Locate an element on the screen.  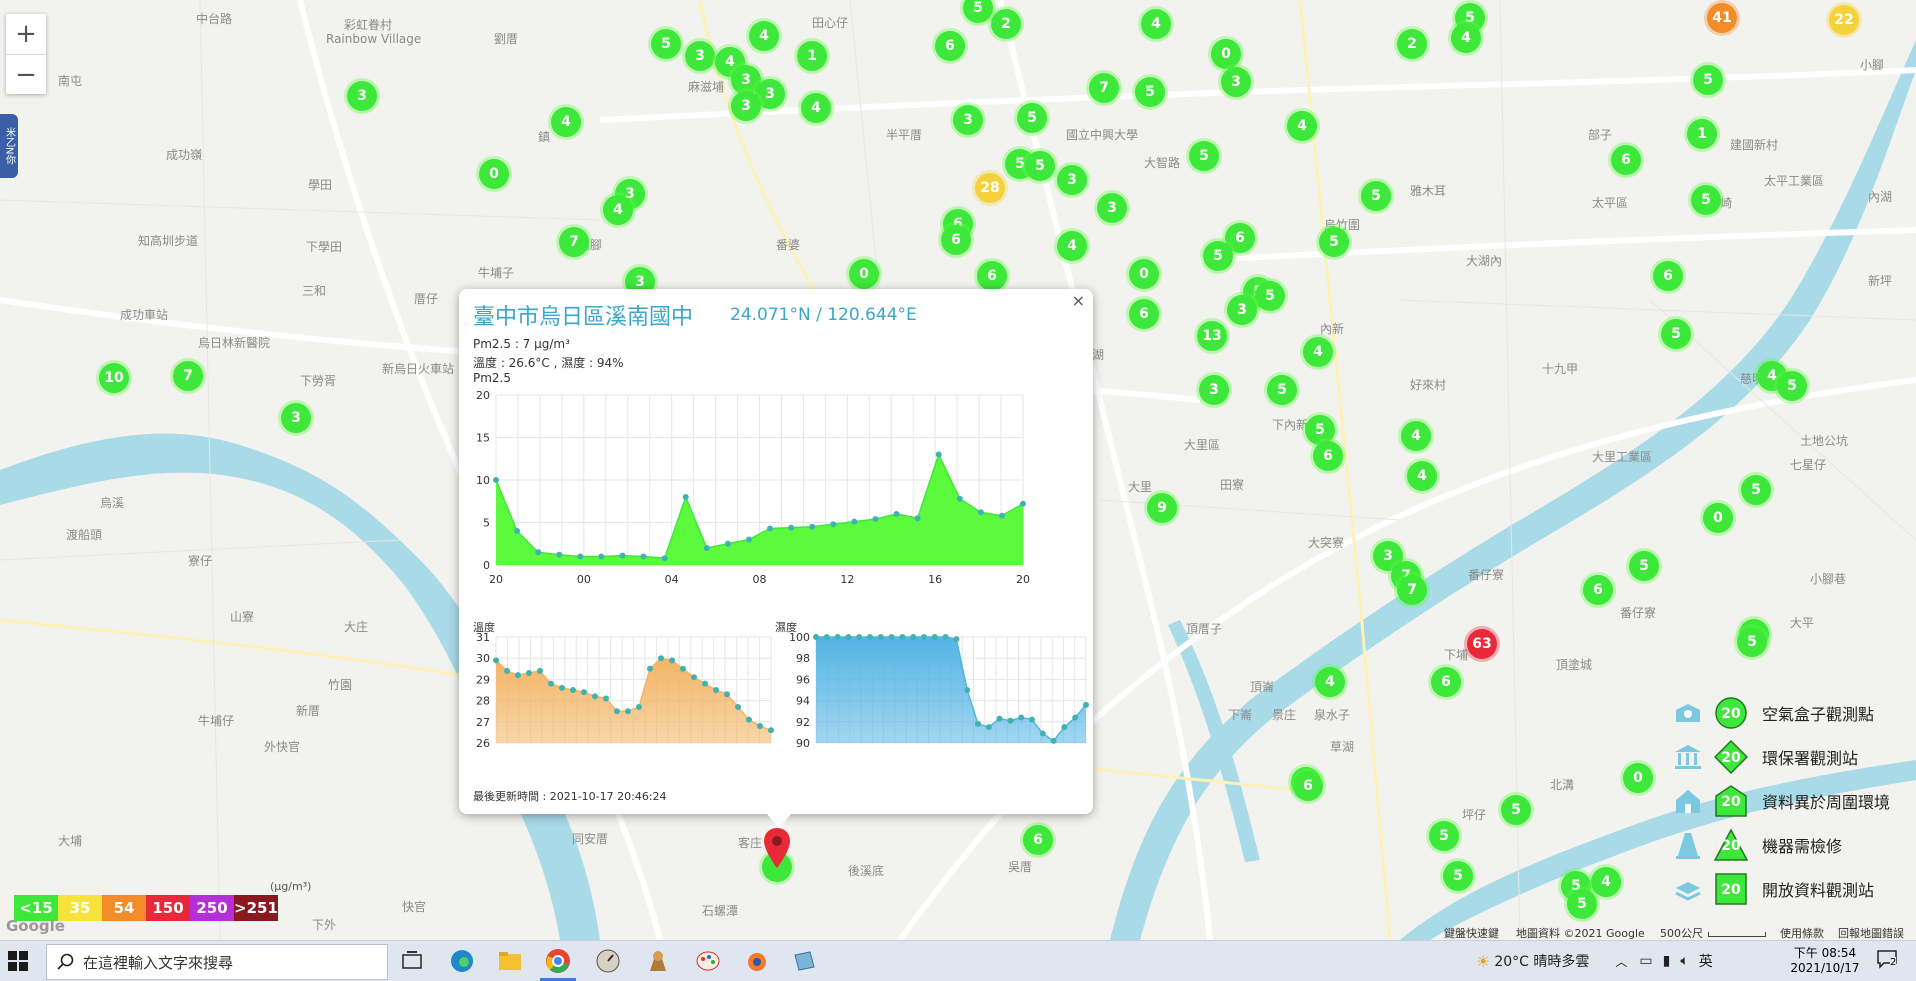
volume-icon: 🔈︎ is located at coordinates (1684, 961).